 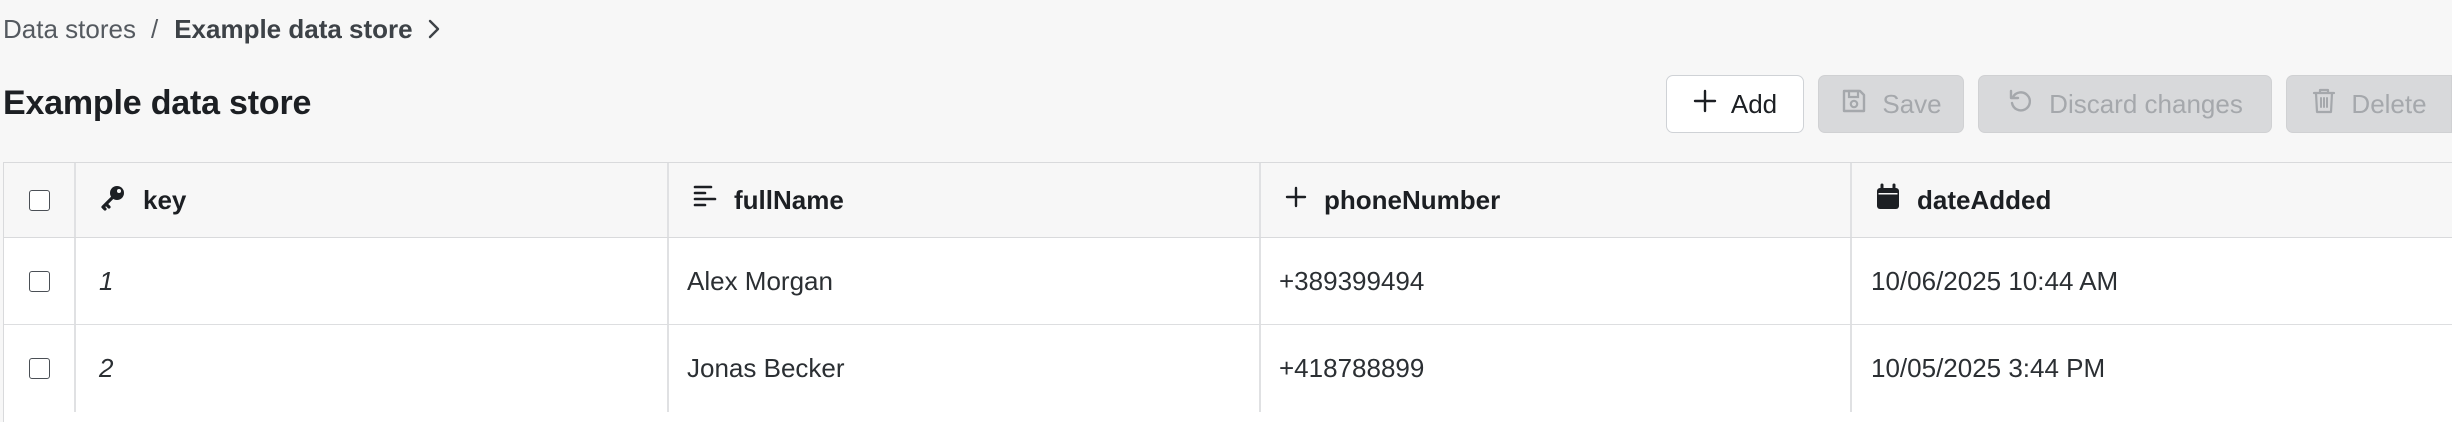 I want to click on toolbar: Add Save Discard changes Delete, so click(x=2059, y=104).